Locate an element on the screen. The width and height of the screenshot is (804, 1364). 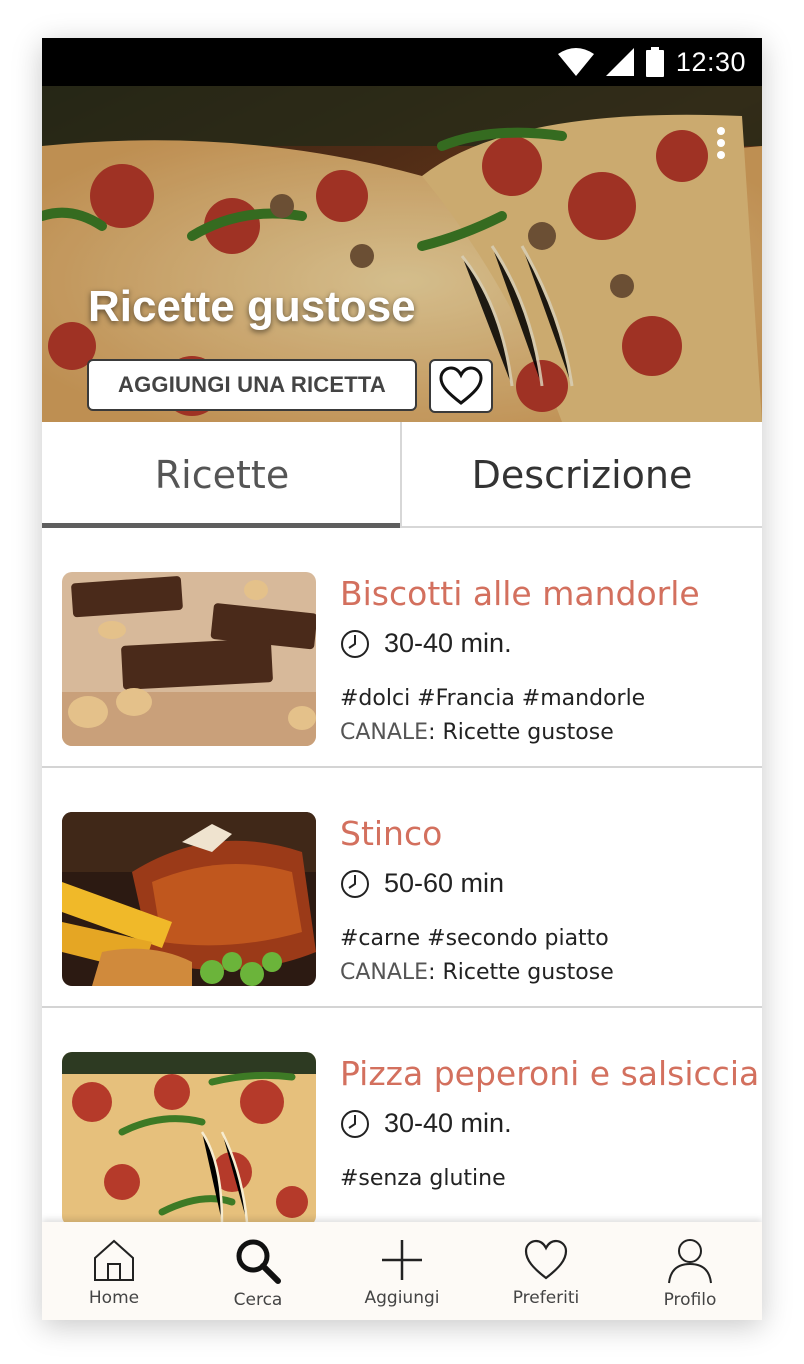
add-recipe-button: AGGIUNGI UNA RICETTA is located at coordinates (252, 385).